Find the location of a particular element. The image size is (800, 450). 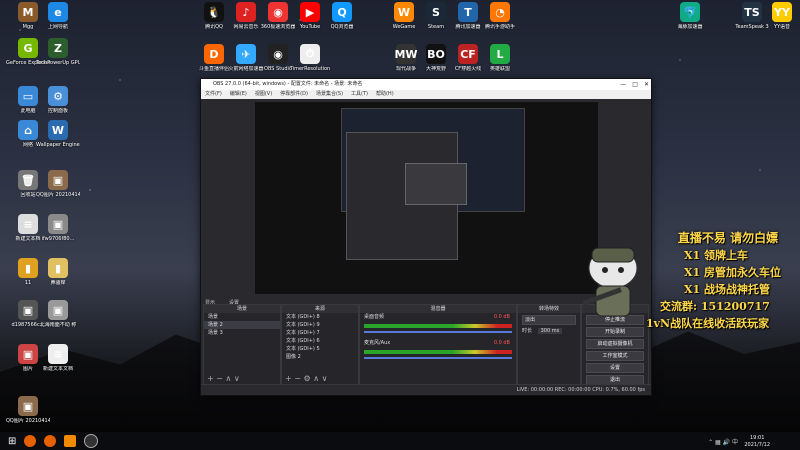

desktop-icon-label: TimerResolution is located at coordinates (310, 69).